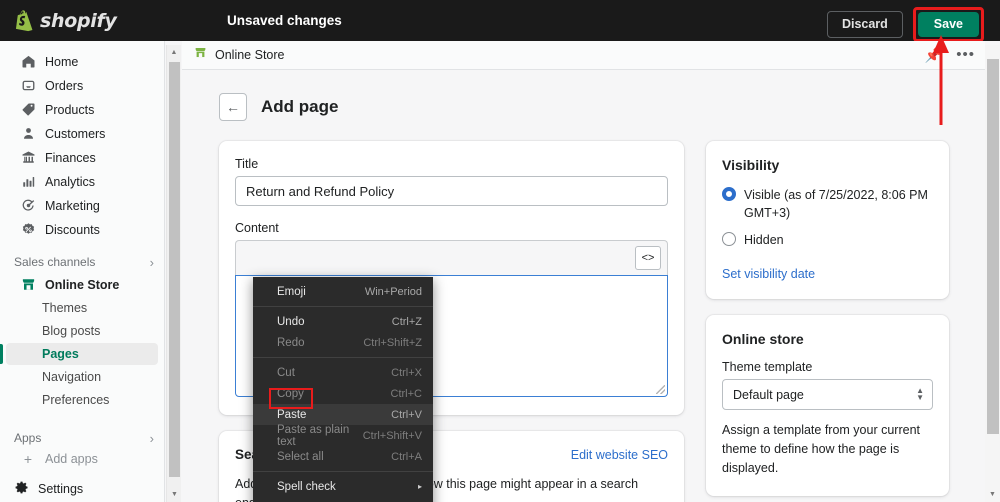  I want to click on discard-button: Discard, so click(864, 24).